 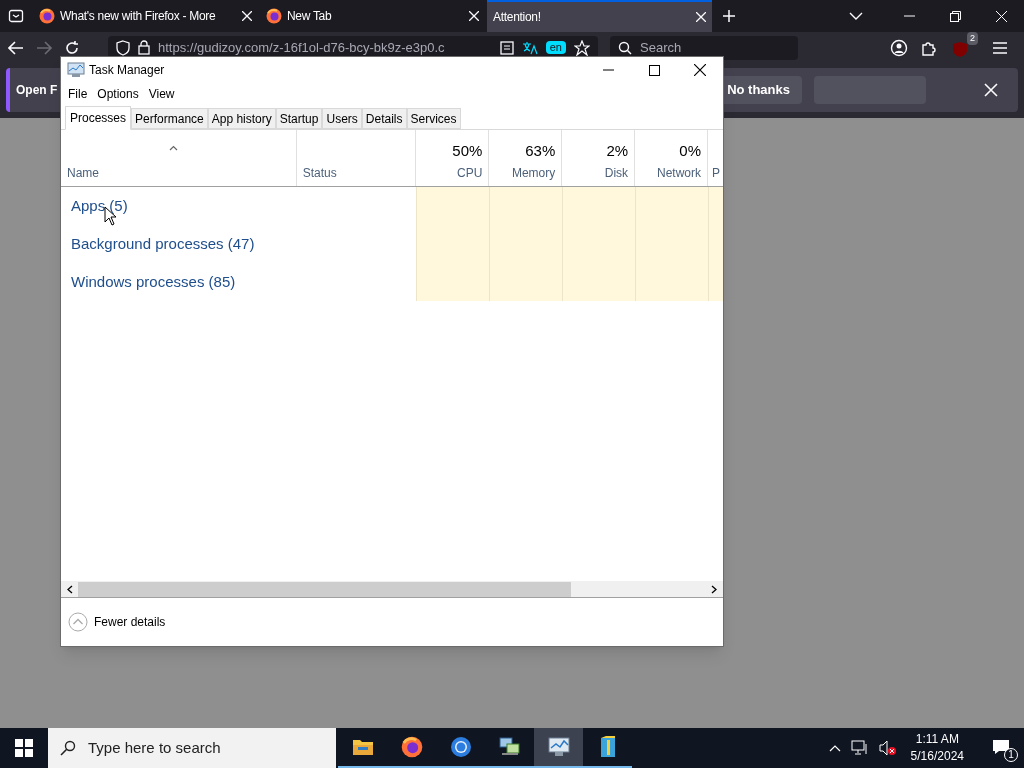 What do you see at coordinates (324, 589) in the screenshot?
I see `horizontal-scrollbar` at bounding box center [324, 589].